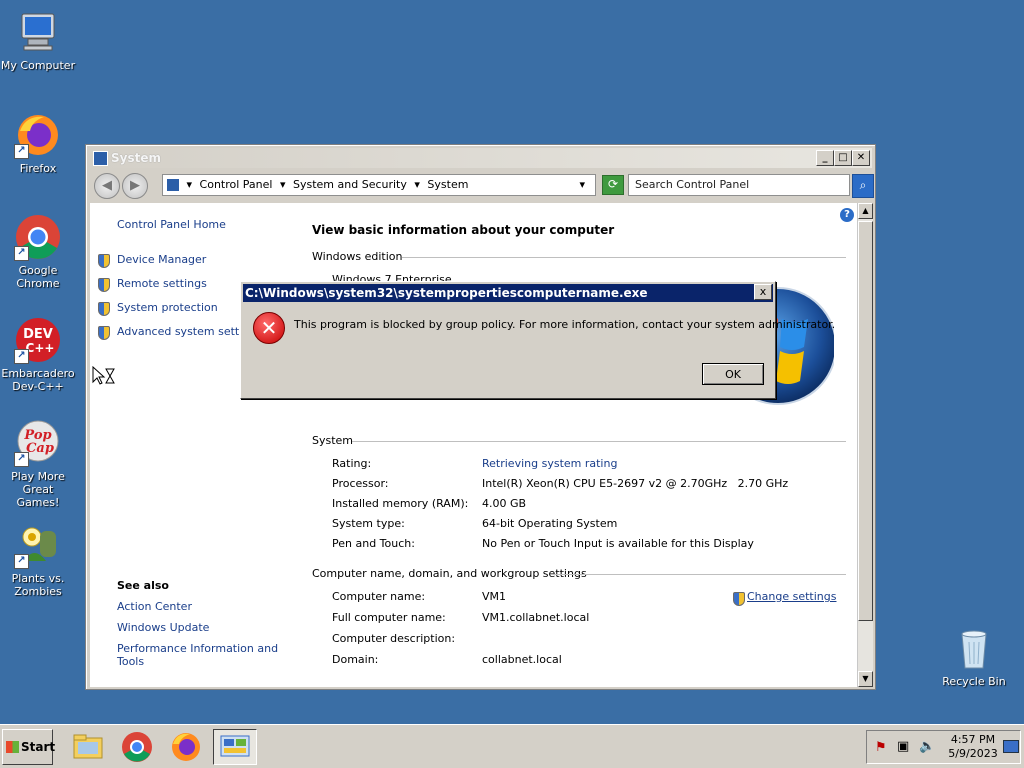 The image size is (1024, 768). I want to click on memory-label: Installed memory (RAM):, so click(400, 503).